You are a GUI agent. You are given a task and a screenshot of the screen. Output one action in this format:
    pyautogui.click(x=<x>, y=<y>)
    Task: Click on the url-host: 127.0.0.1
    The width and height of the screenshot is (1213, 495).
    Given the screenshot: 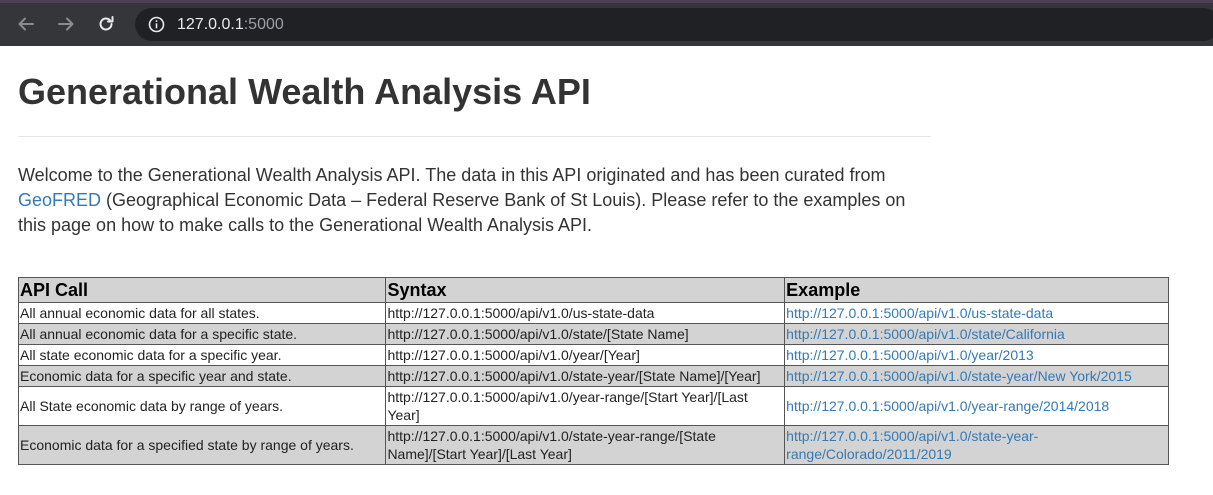 What is the action you would take?
    pyautogui.click(x=210, y=24)
    